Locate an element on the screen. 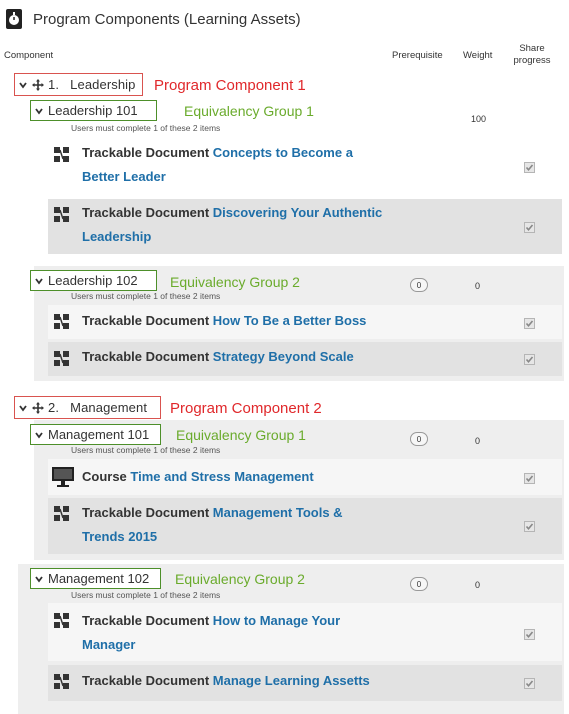 This screenshot has height=714, width=569. equivalency-group-header: Leadership 101 is located at coordinates (93, 110).